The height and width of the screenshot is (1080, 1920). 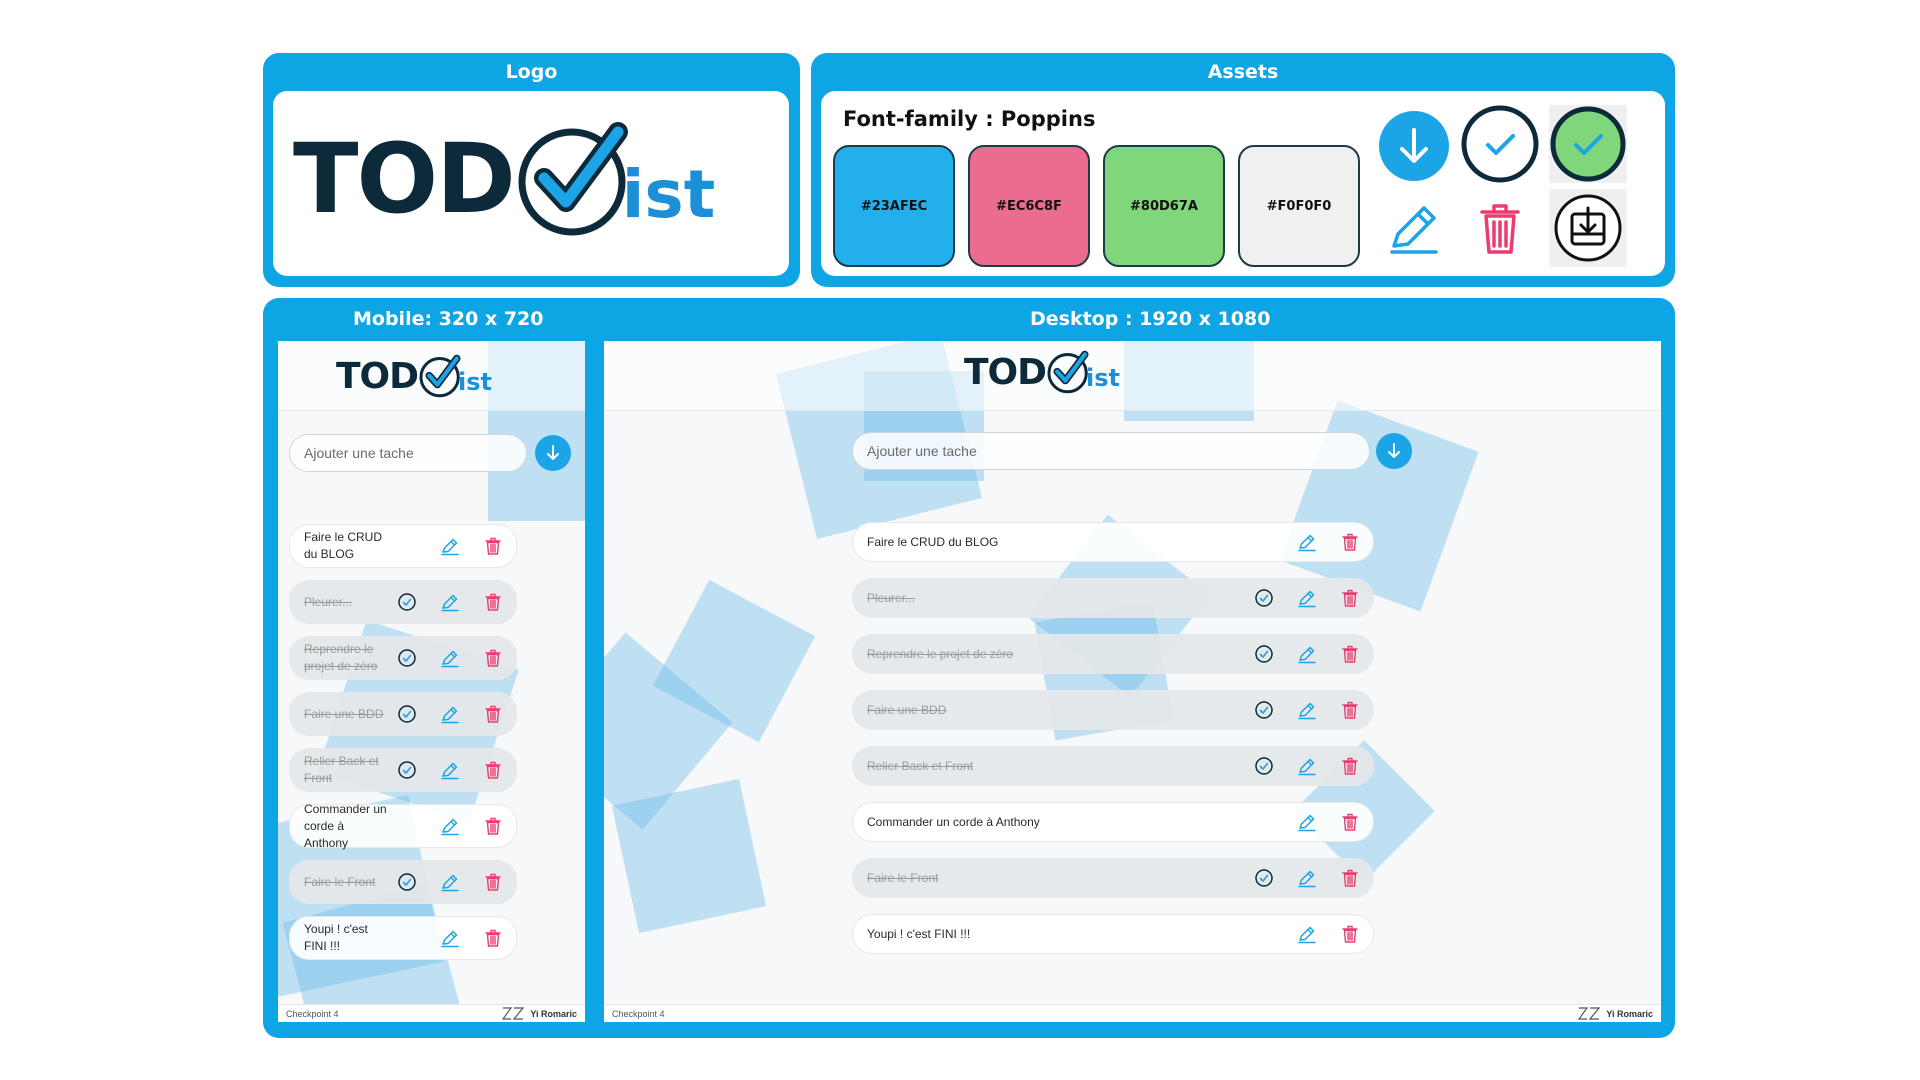 I want to click on logo-panel-content: TOD ist, so click(x=531, y=183).